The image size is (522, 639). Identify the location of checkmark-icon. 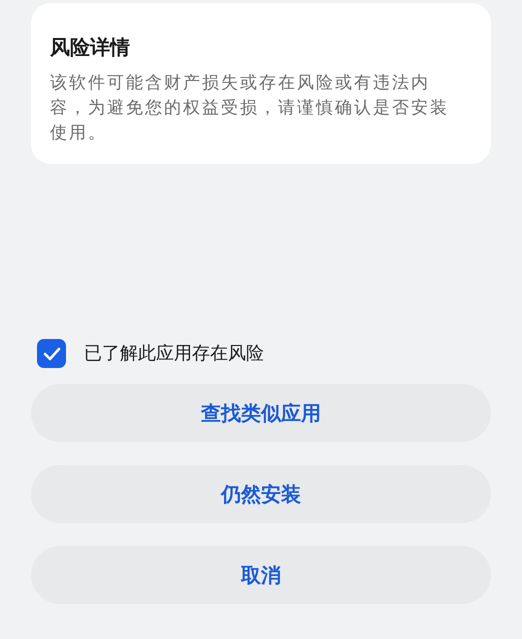
(51, 353).